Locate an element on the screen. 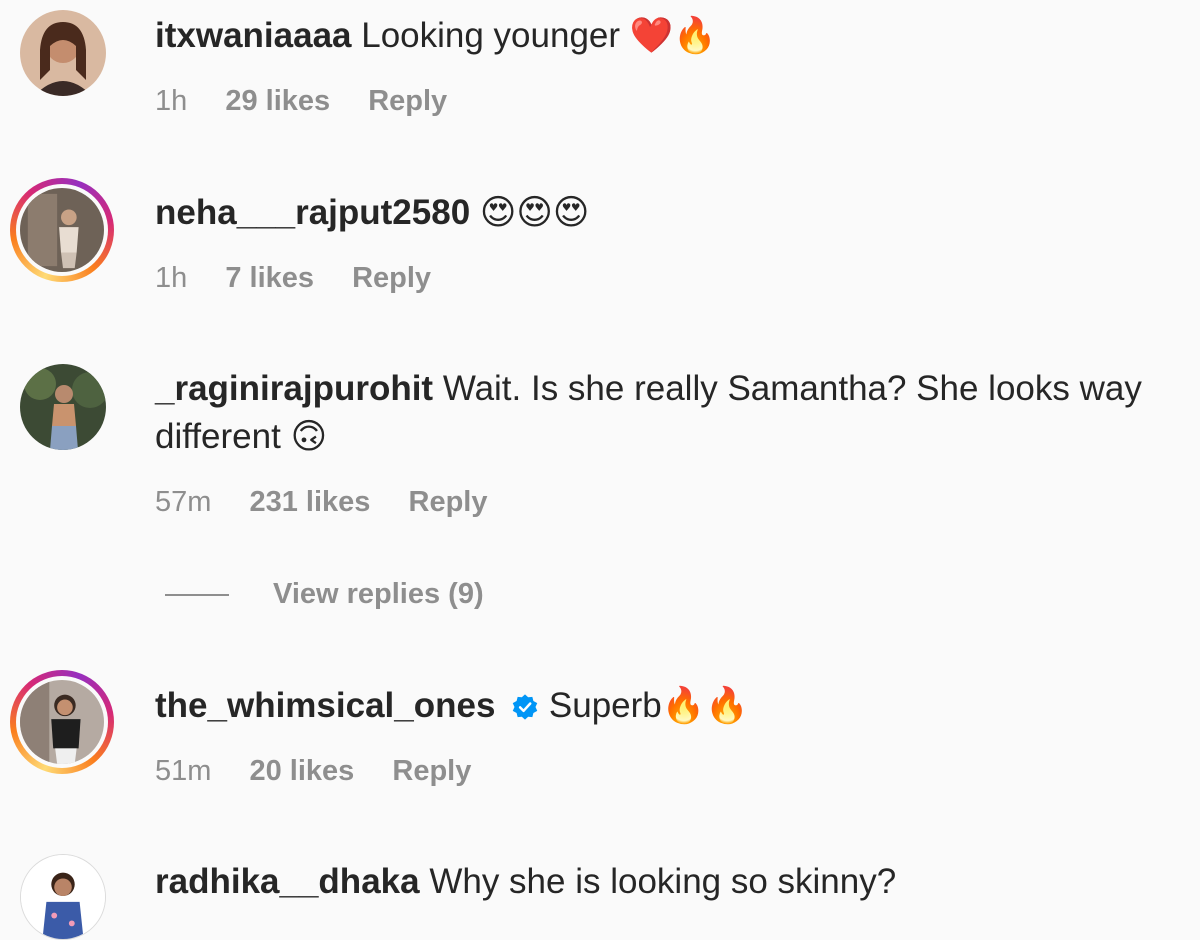  comment-meta: 1h 7 likes Reply is located at coordinates (308, 278).